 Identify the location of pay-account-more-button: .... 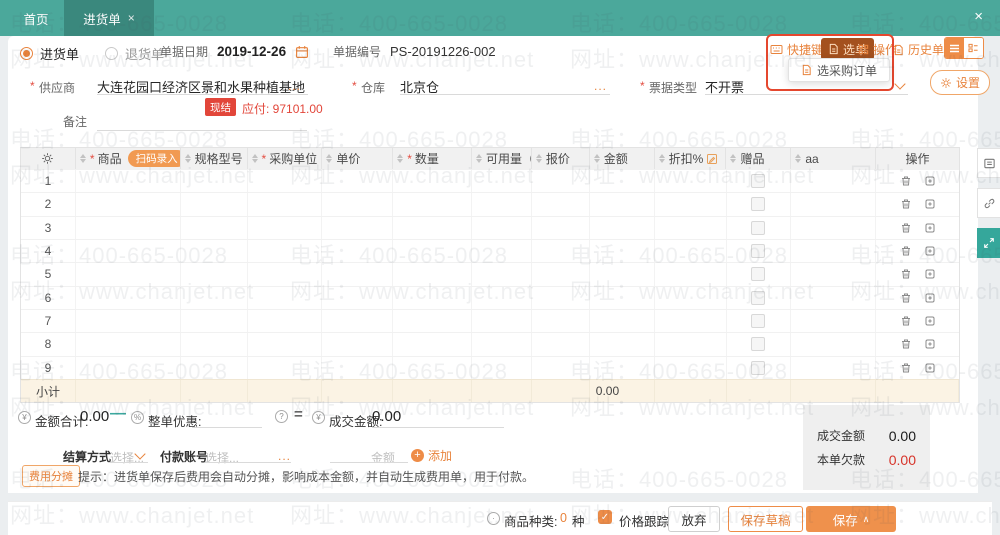
(284, 456).